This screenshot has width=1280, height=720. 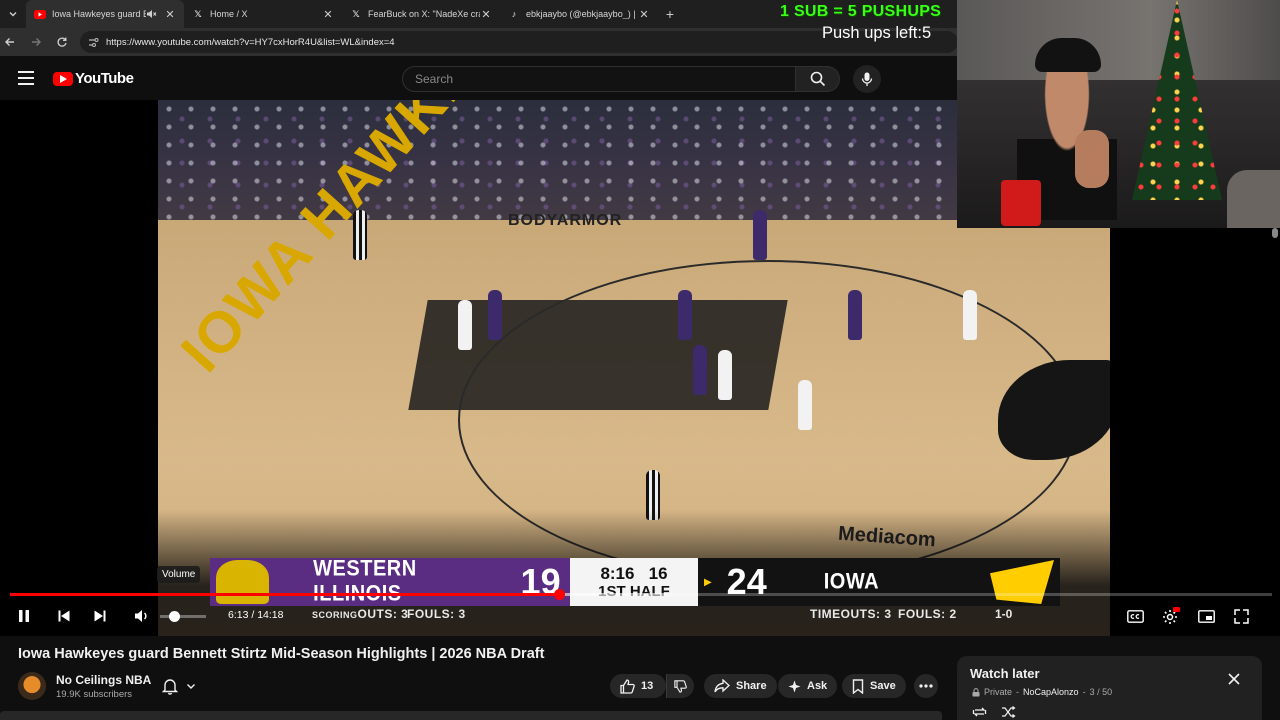 What do you see at coordinates (1171, 616) in the screenshot?
I see `settings-button` at bounding box center [1171, 616].